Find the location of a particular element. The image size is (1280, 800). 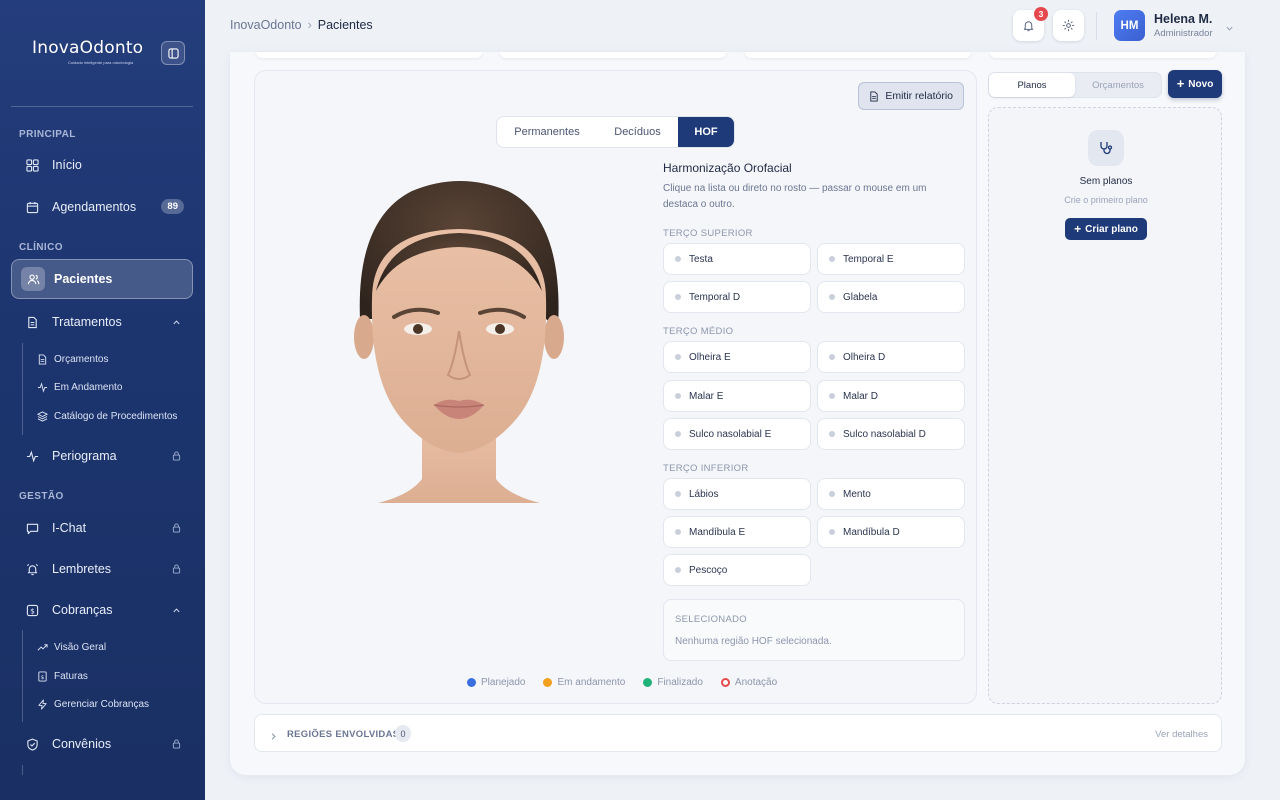

dentition-tabs: Permanentes Decíduos HOF is located at coordinates (615, 132).